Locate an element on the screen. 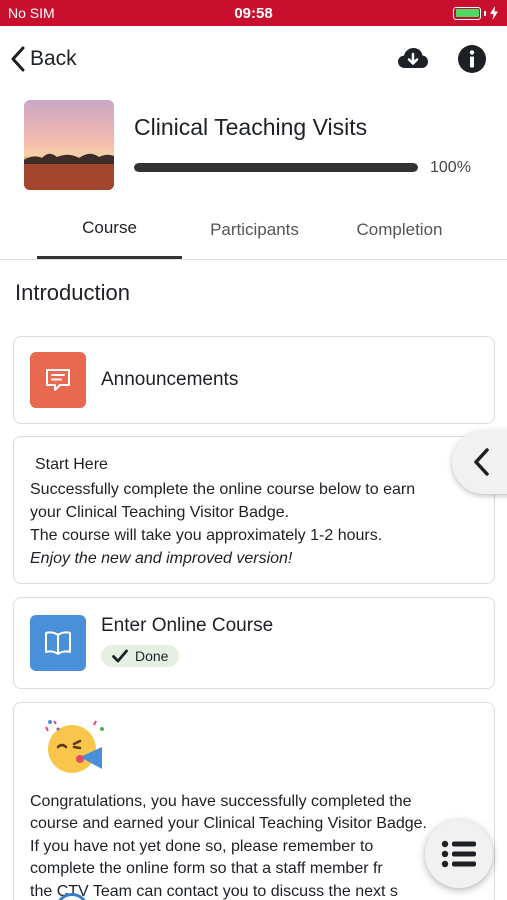 This screenshot has height=900, width=507. course-progress-text: 100% is located at coordinates (450, 167).